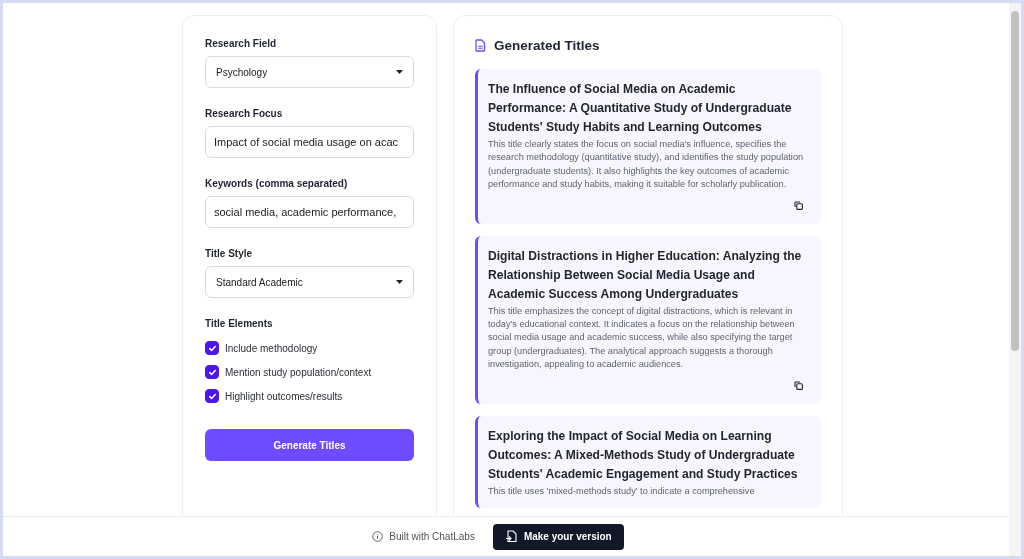 This screenshot has width=1024, height=559. What do you see at coordinates (241, 43) in the screenshot?
I see `field-label: Research Field` at bounding box center [241, 43].